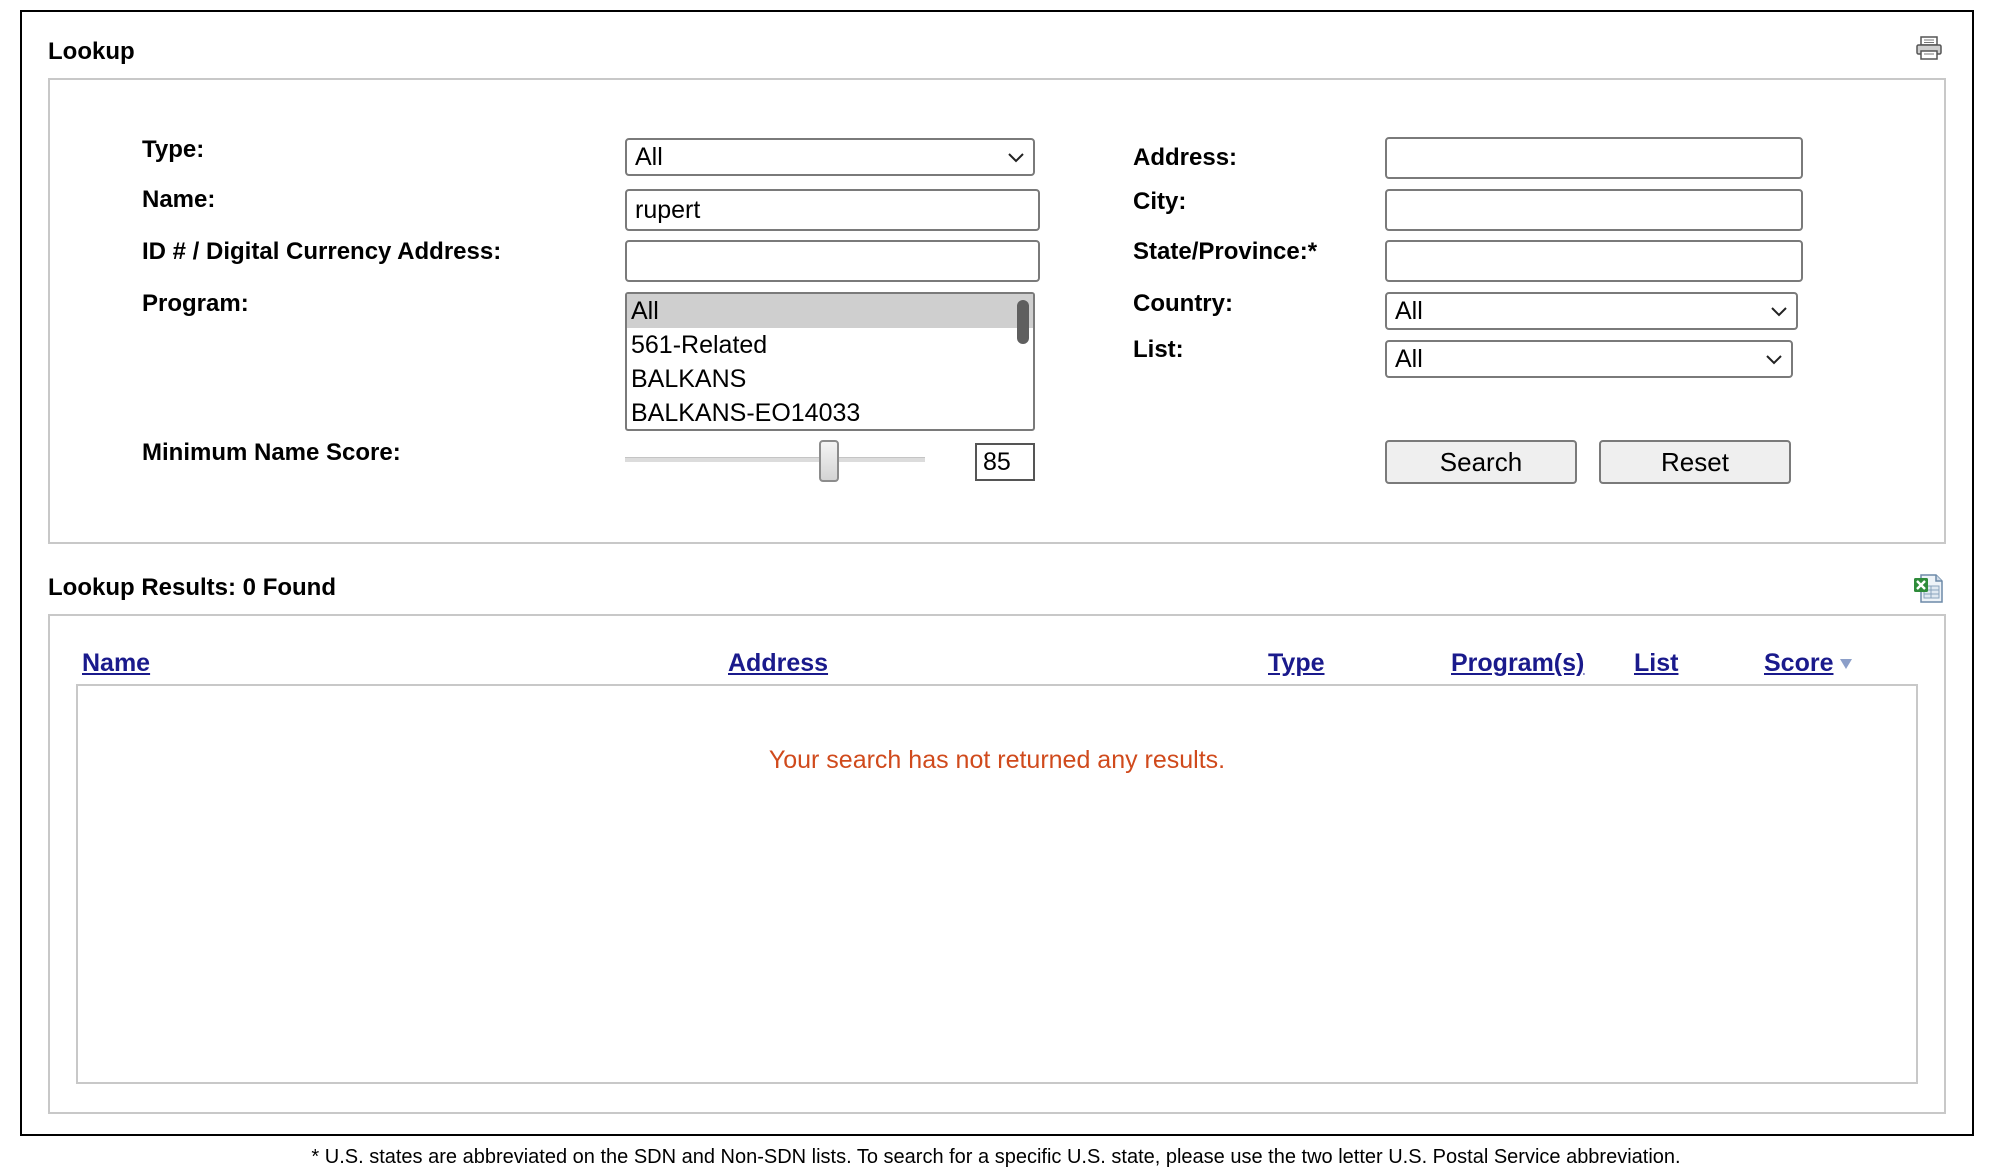  Describe the element at coordinates (832, 210) in the screenshot. I see `name-input` at that location.